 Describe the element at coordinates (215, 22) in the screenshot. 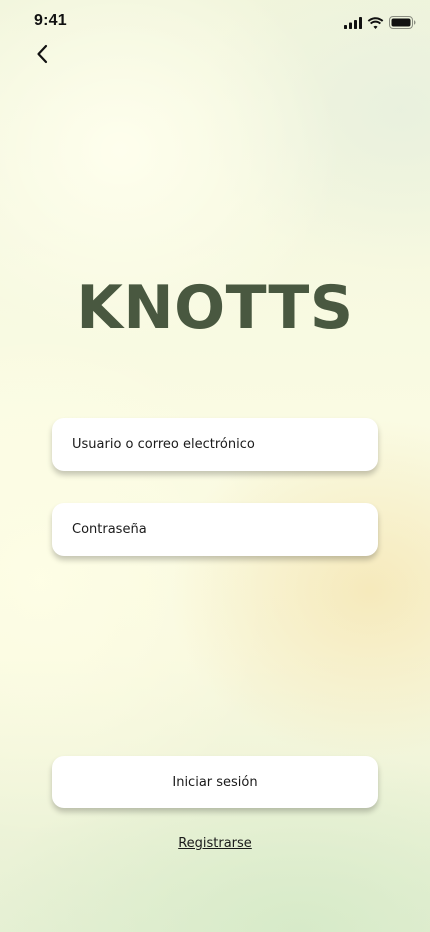

I see `status-bar: 9:41` at that location.